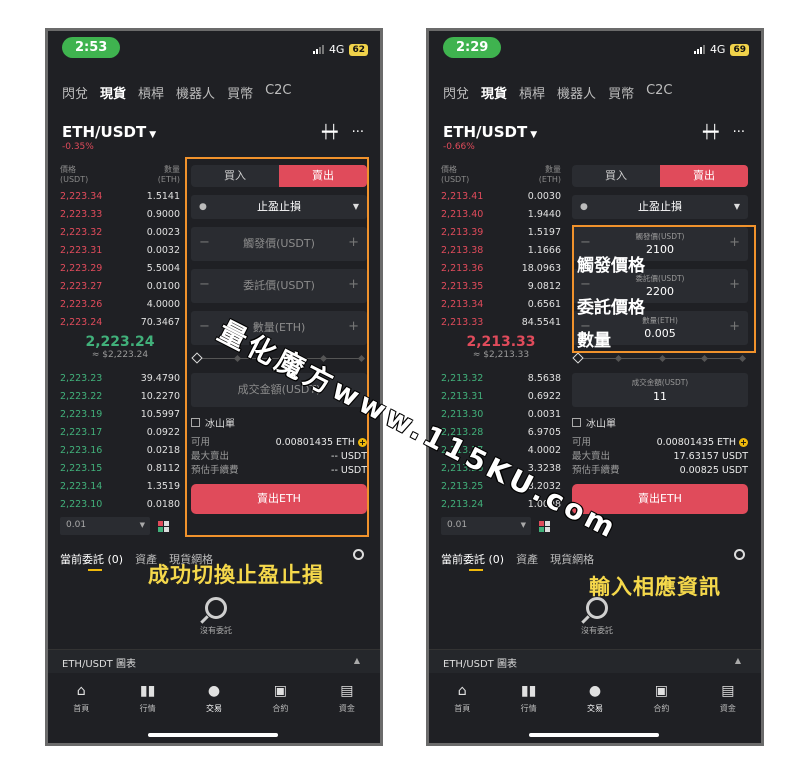 This screenshot has height=768, width=811. What do you see at coordinates (717, 49) in the screenshot?
I see `network-label: 4G` at bounding box center [717, 49].